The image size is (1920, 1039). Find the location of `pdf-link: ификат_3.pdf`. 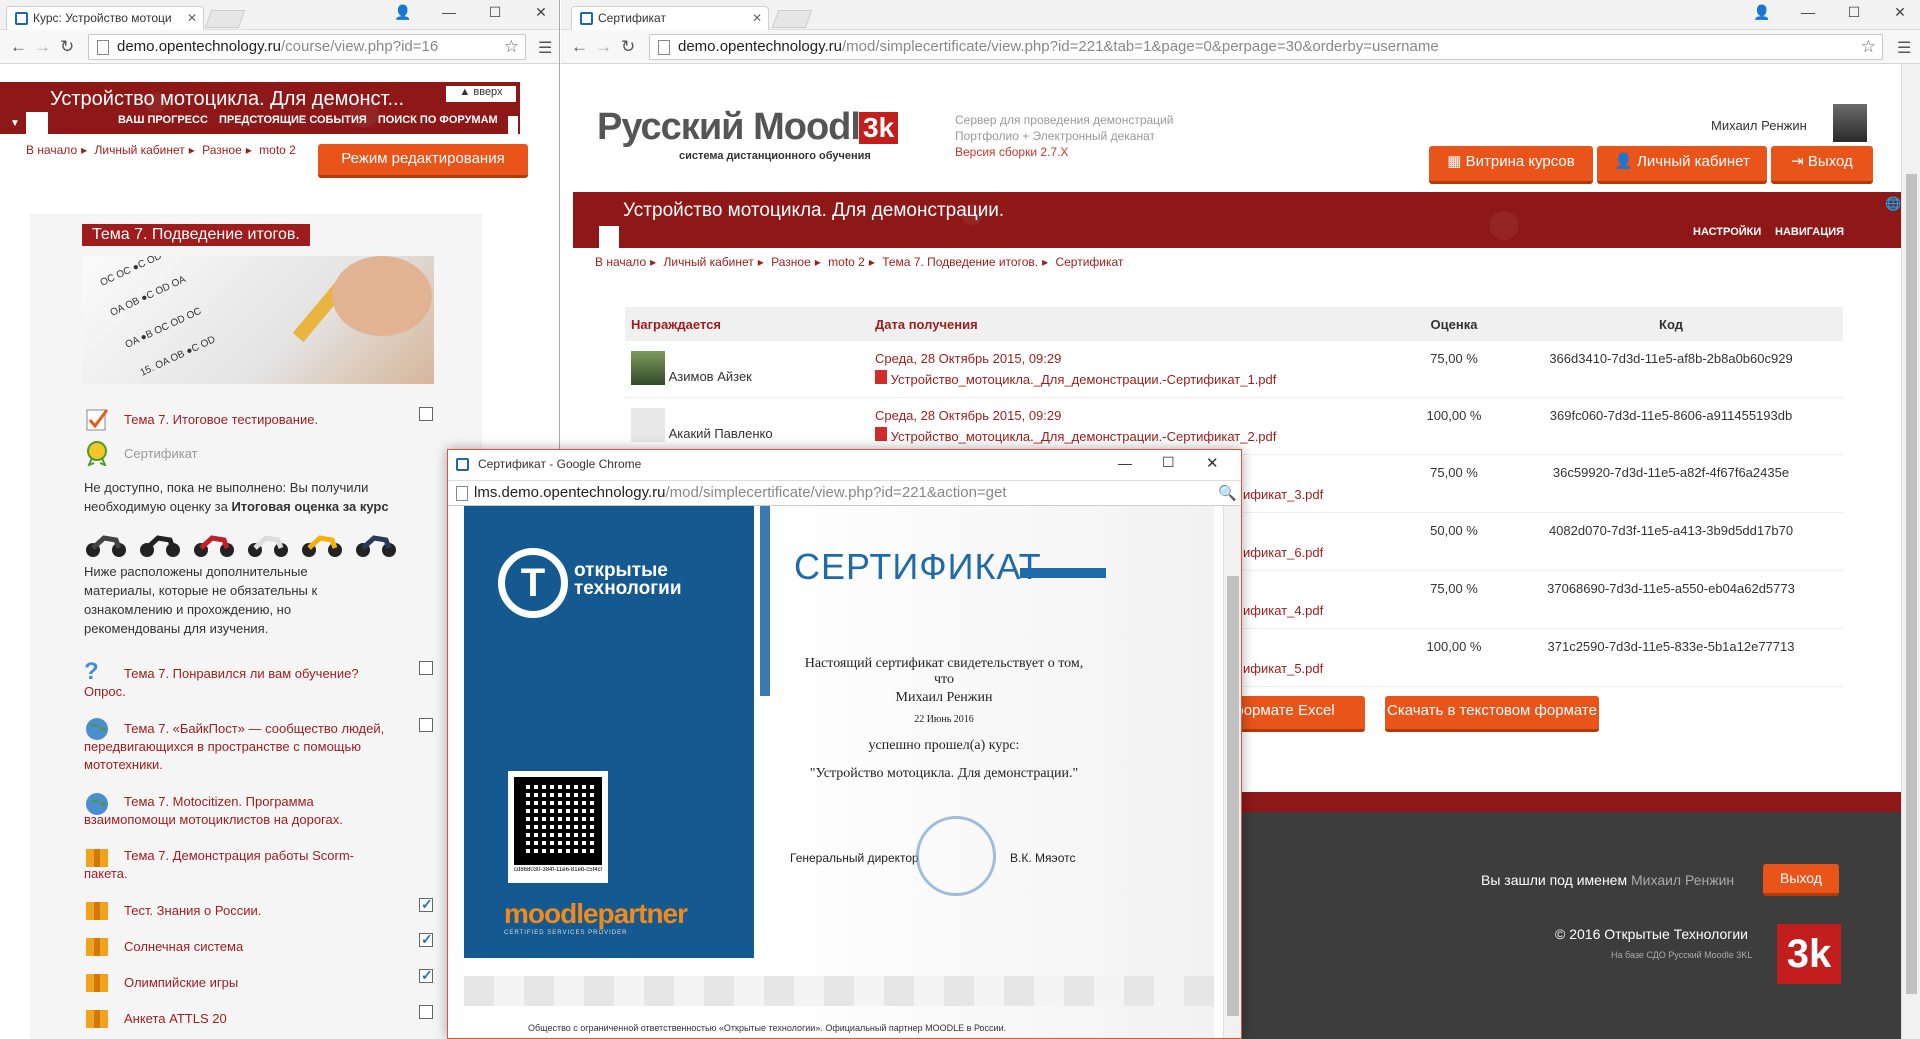

pdf-link: ификат_3.pdf is located at coordinates (1283, 494).